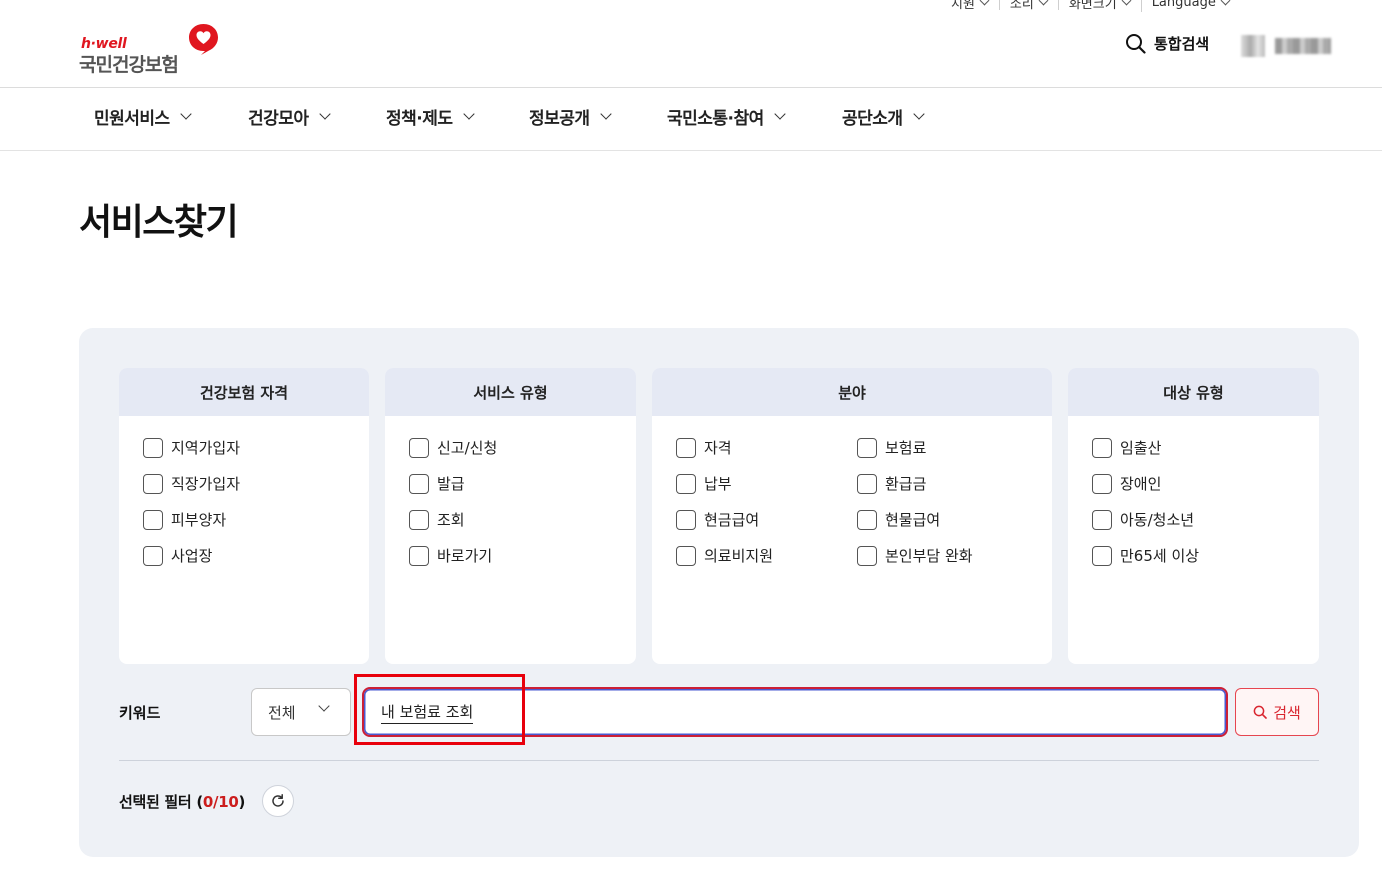 This screenshot has width=1382, height=872. Describe the element at coordinates (704, 483) in the screenshot. I see `checkbox-payment: 납부` at that location.